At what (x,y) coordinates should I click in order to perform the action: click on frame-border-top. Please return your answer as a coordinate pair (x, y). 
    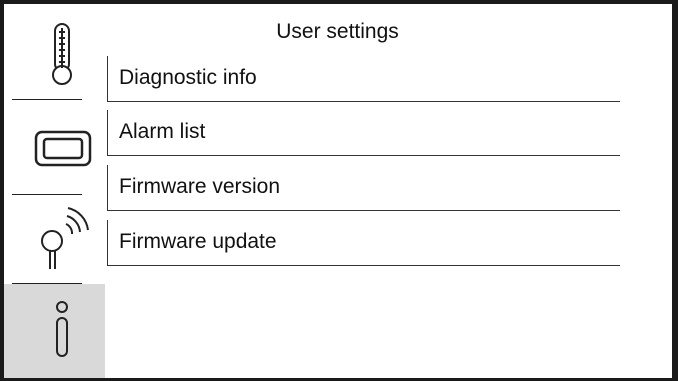
    Looking at the image, I should click on (339, 2).